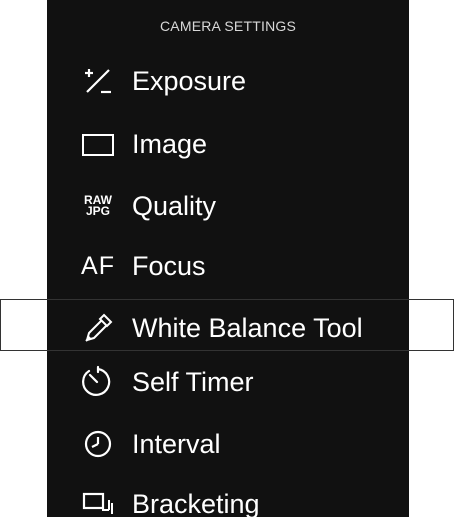  Describe the element at coordinates (98, 328) in the screenshot. I see `eyedropper-icon` at that location.